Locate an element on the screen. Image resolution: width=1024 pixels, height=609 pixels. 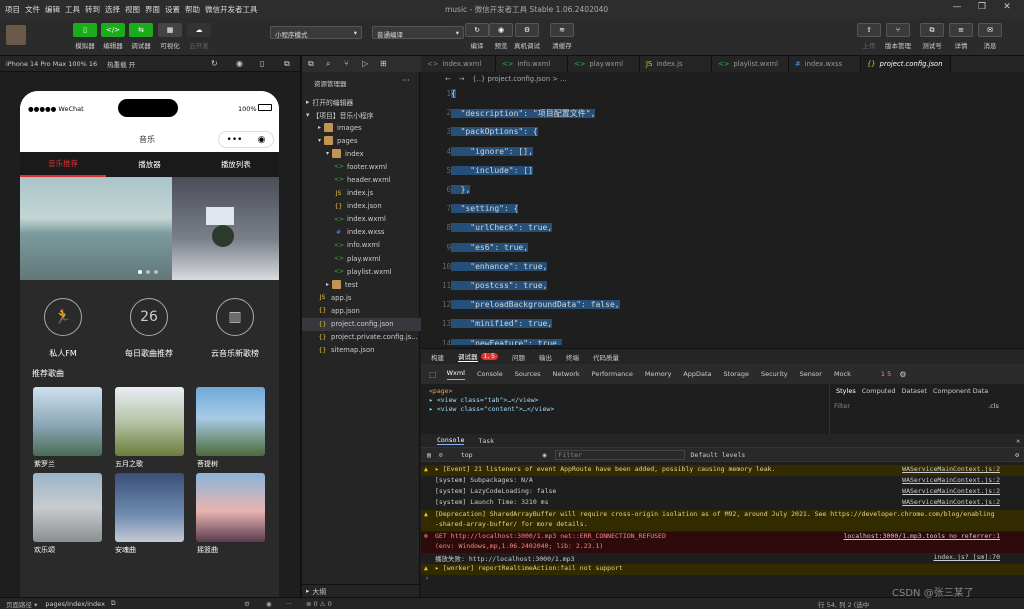
code-line: "enhance": true, is located at coordinates (499, 266).